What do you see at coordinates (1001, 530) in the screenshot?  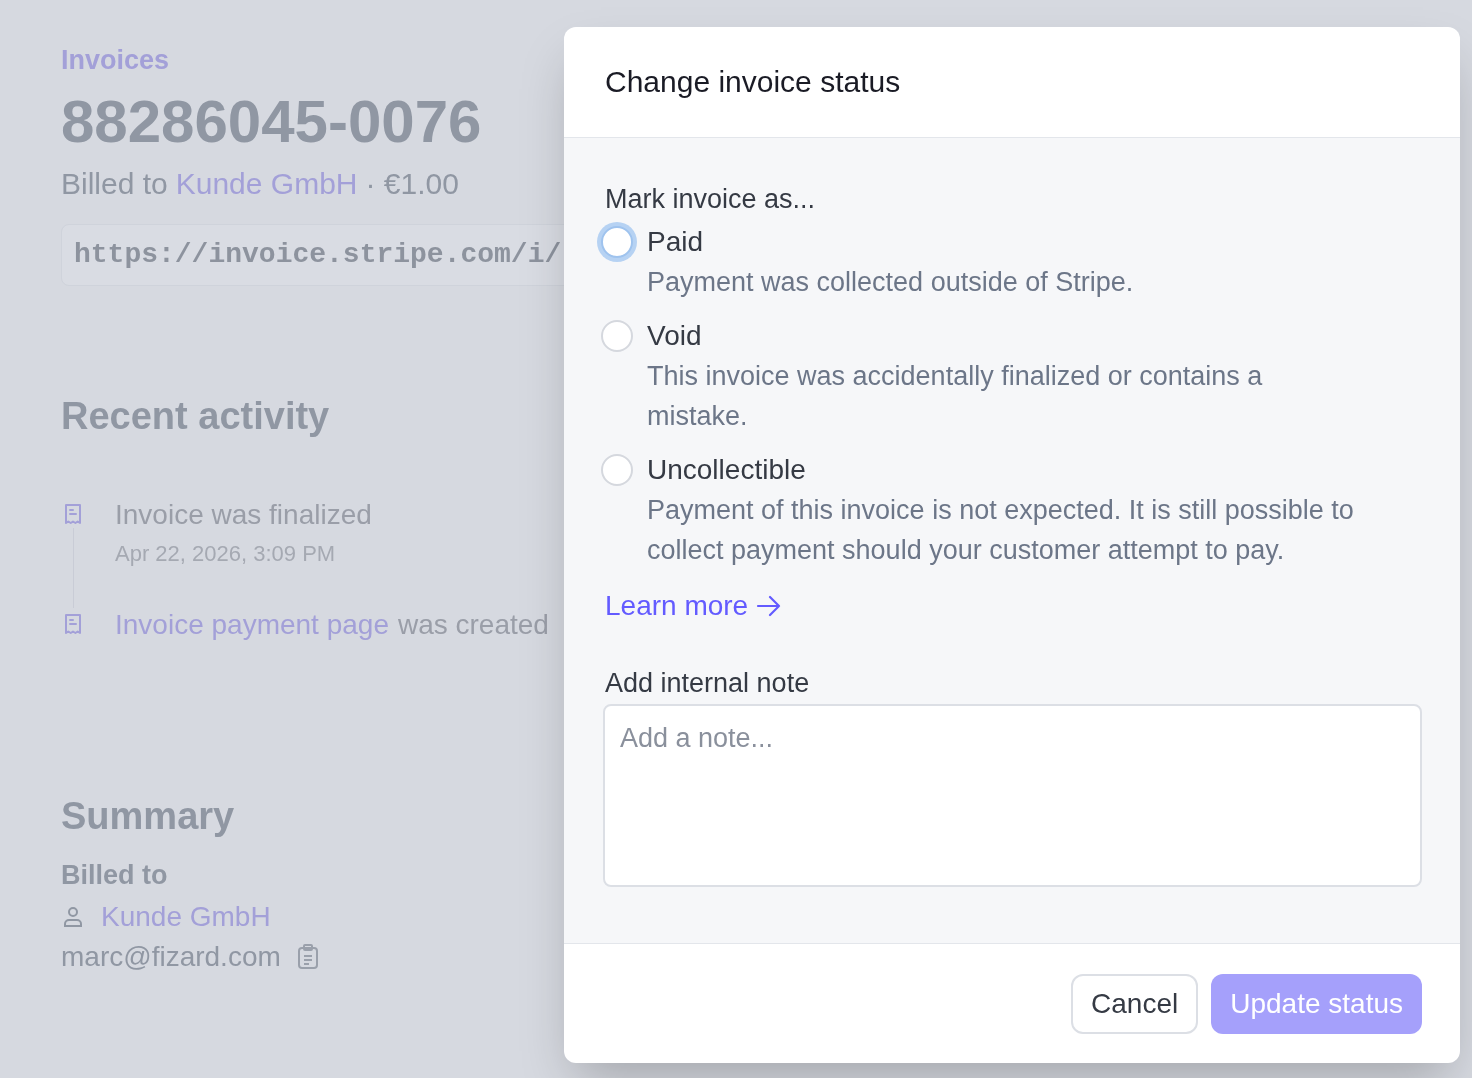 I see `option-description: Payment of this invoice is not expected. It is still possible to collect payment should your customer attempt to pay.` at bounding box center [1001, 530].